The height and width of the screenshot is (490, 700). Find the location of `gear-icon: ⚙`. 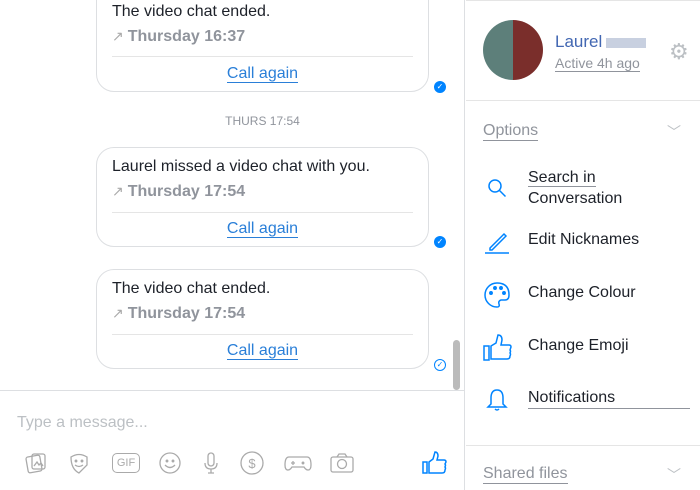

gear-icon: ⚙ is located at coordinates (679, 52).